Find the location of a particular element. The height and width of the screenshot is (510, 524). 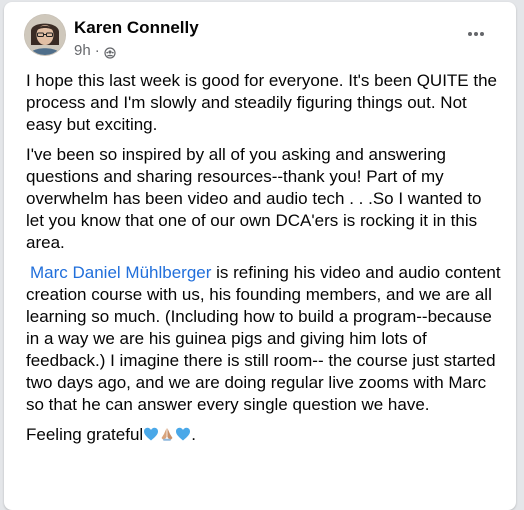

group-icon is located at coordinates (110, 52).